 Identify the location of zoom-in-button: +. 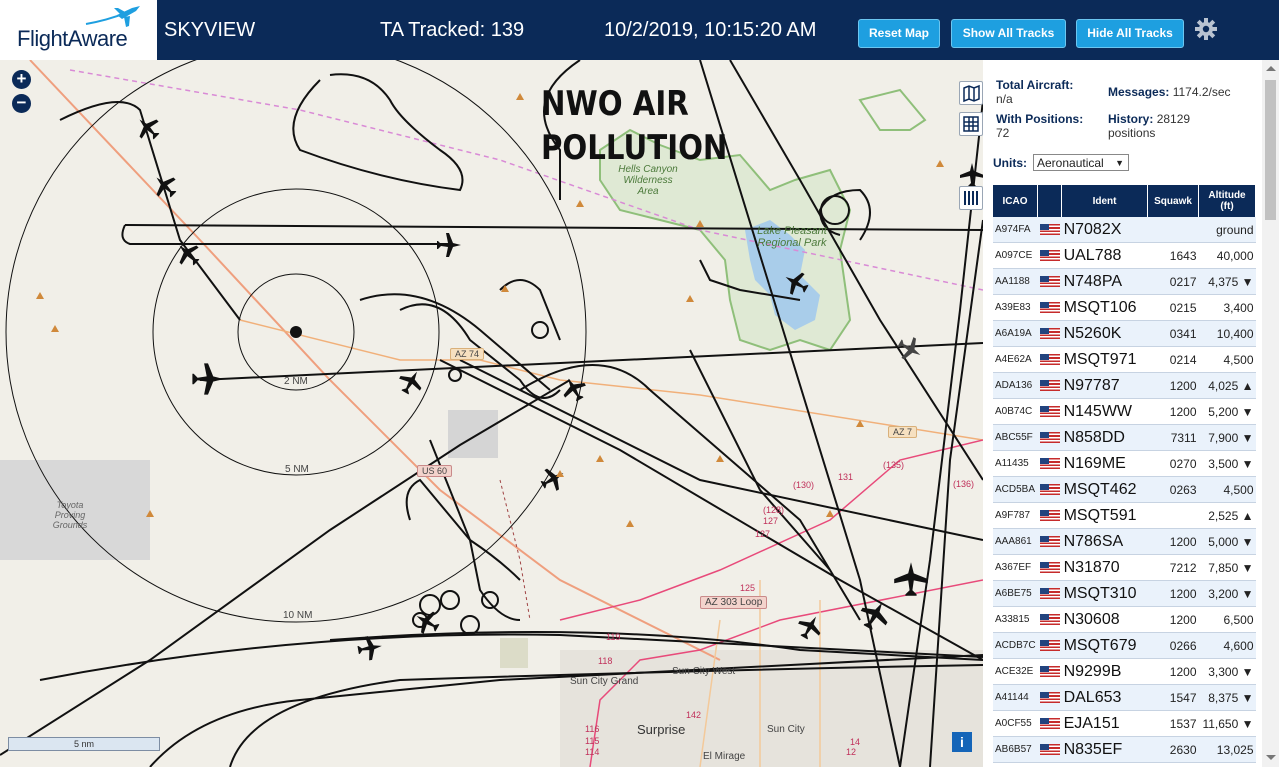
(21, 79).